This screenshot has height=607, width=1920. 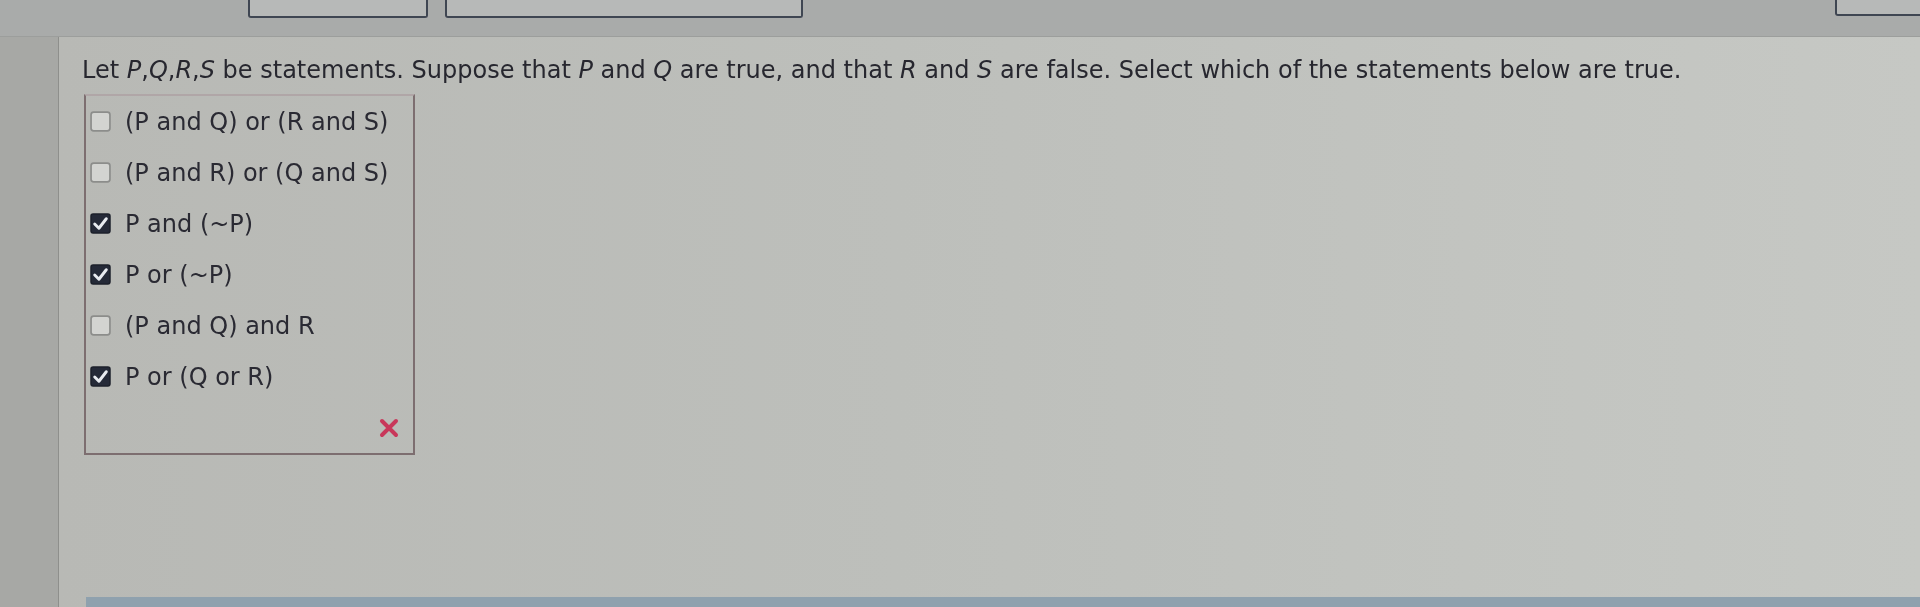 I want to click on option-label: (P and Q) or (R and S), so click(x=257, y=121).